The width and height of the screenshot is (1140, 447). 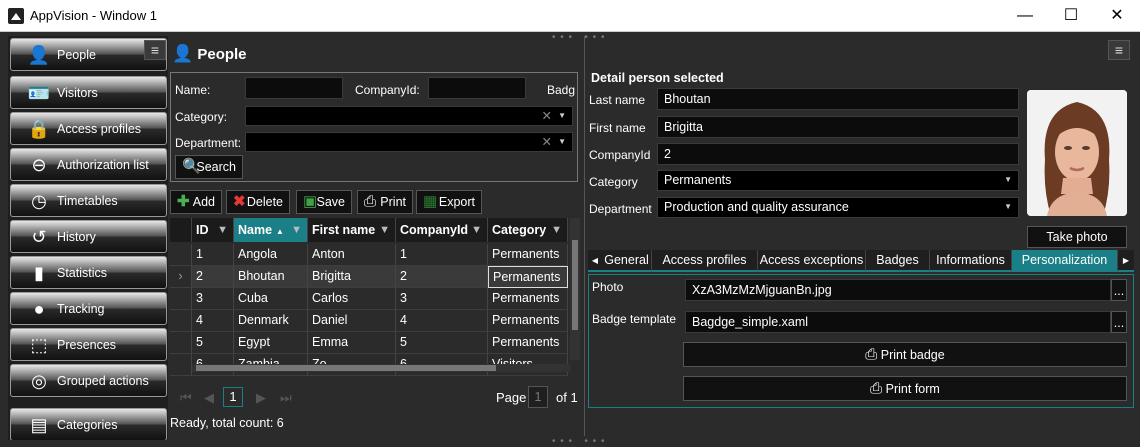 What do you see at coordinates (538, 397) in the screenshot?
I see `page-input: 1` at bounding box center [538, 397].